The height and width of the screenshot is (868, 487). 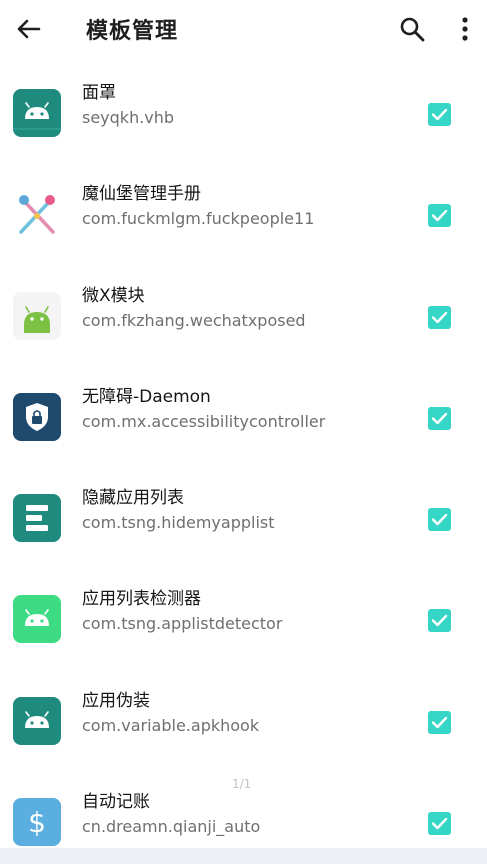 What do you see at coordinates (412, 29) in the screenshot?
I see `search-icon` at bounding box center [412, 29].